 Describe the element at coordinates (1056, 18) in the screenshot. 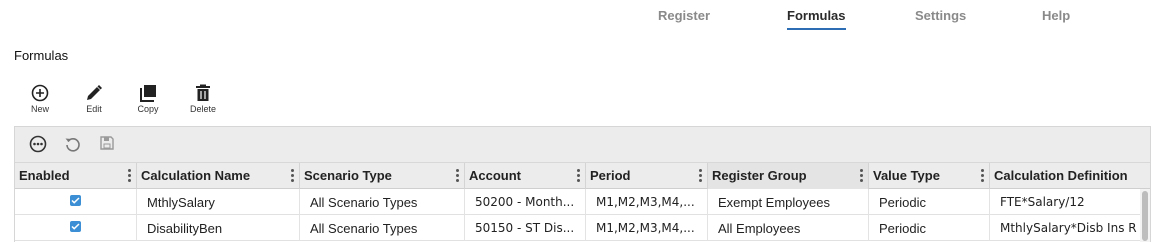

I see `tab-help: Help` at that location.